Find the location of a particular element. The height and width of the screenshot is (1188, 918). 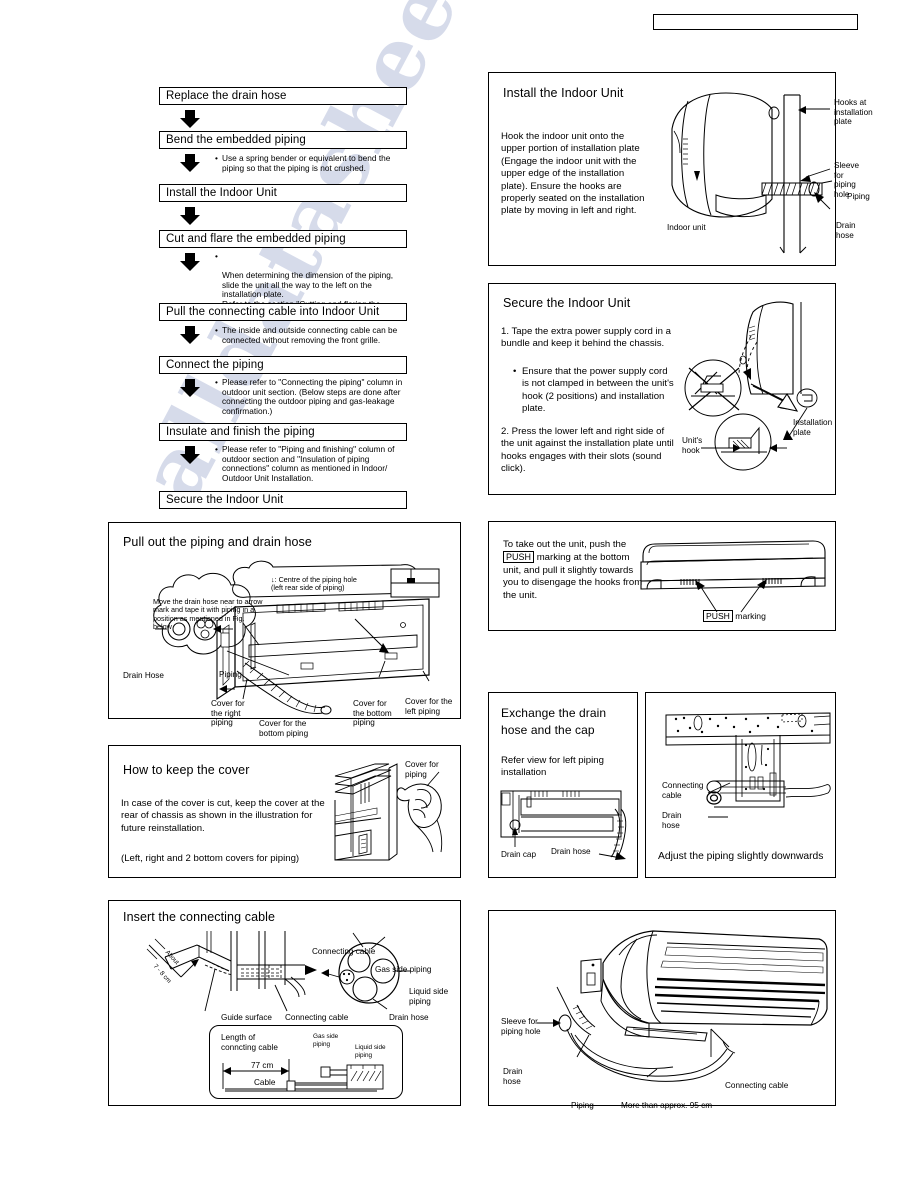

callout-indoor-unit: Indoor unit is located at coordinates (686, 227).